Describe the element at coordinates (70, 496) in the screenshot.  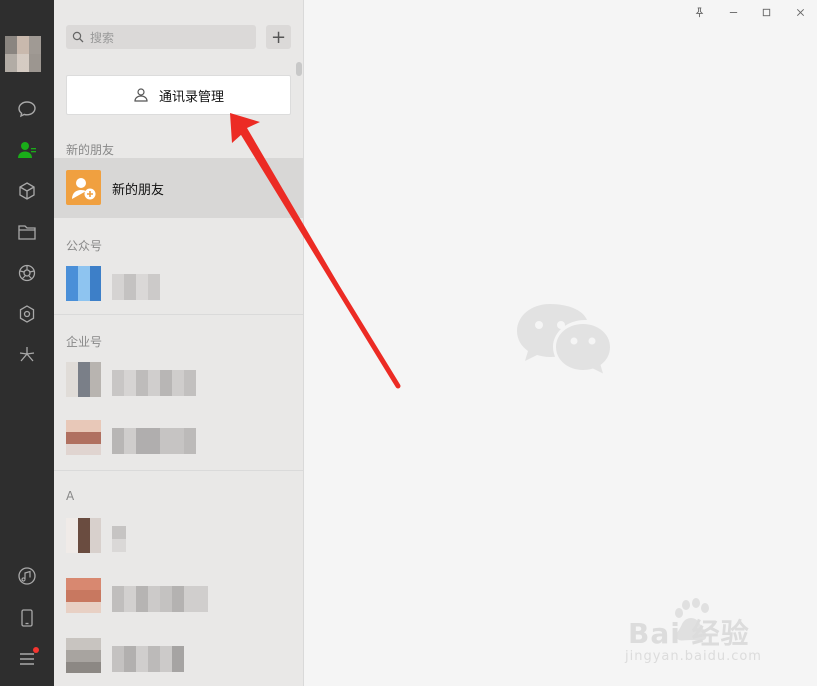
I see `section-a: A` at that location.